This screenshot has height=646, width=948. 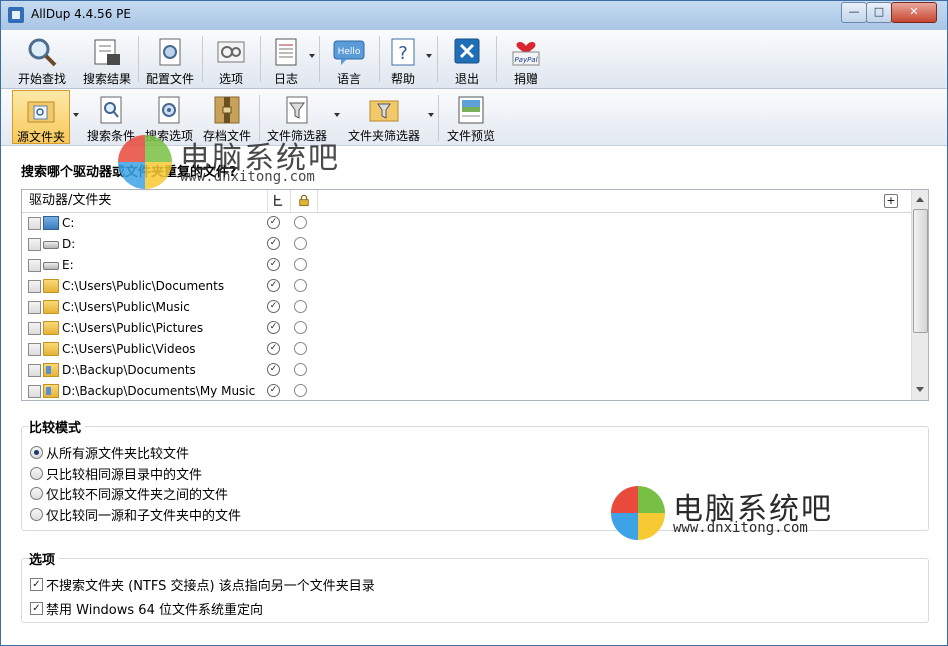 I want to click on library-folder-icon, so click(x=51, y=391).